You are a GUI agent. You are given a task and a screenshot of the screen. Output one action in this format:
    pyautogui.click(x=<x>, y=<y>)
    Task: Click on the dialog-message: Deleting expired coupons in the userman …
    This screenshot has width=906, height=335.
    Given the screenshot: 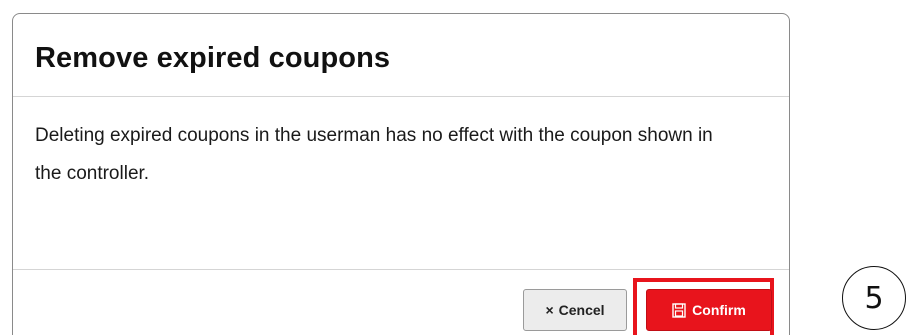 What is the action you would take?
    pyautogui.click(x=374, y=154)
    